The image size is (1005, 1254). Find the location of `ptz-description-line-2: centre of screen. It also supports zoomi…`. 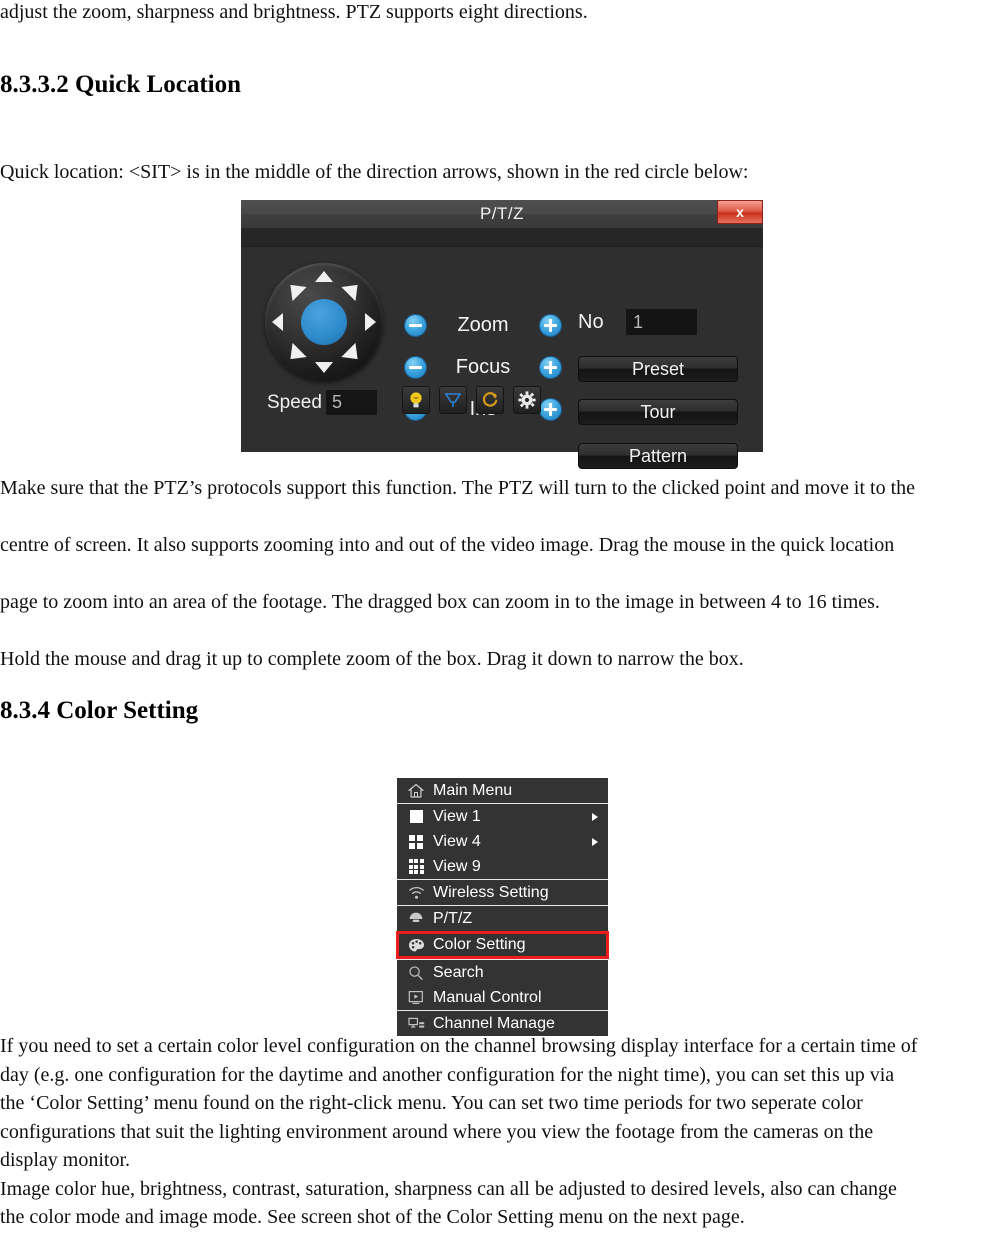

ptz-description-line-2: centre of screen. It also supports zoomi… is located at coordinates (447, 545).